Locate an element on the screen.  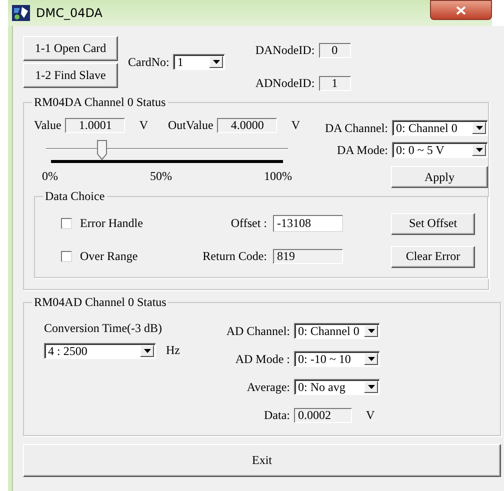
readonly-field: 4.0000 is located at coordinates (247, 125).